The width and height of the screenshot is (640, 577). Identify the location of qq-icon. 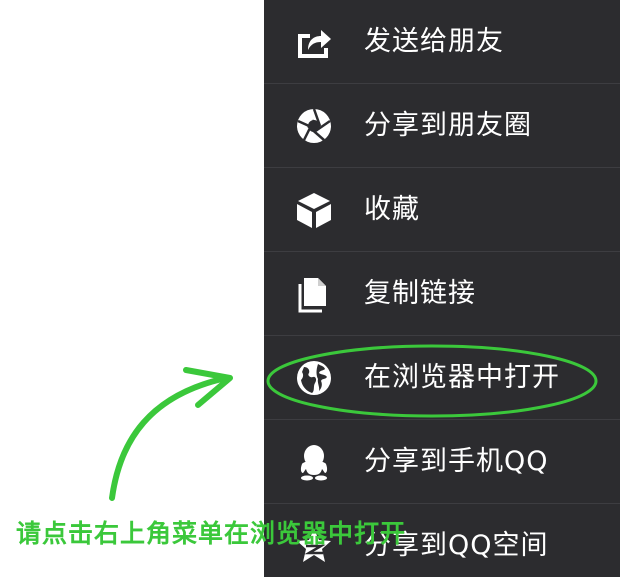
(314, 462).